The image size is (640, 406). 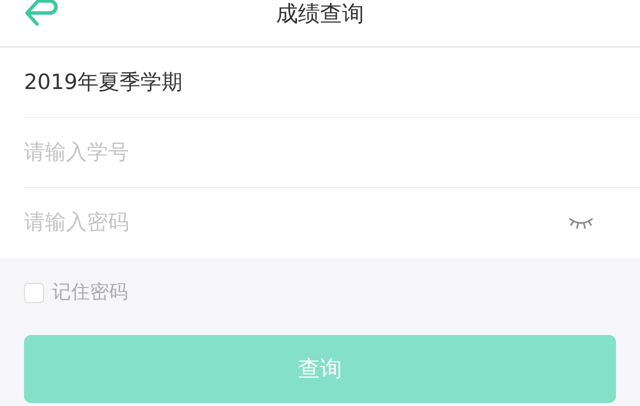 I want to click on semester-text: 2019年夏季学期, so click(x=103, y=82).